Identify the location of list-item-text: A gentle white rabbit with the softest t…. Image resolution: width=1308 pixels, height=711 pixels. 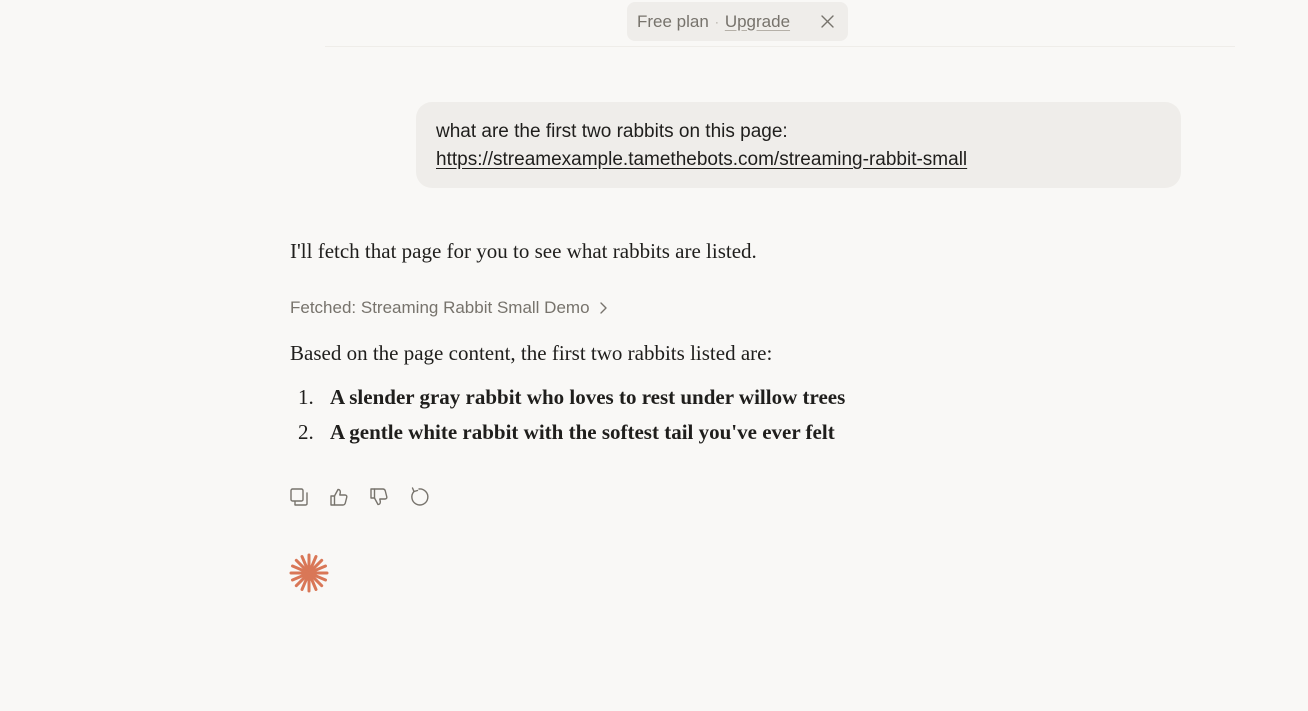
(582, 432).